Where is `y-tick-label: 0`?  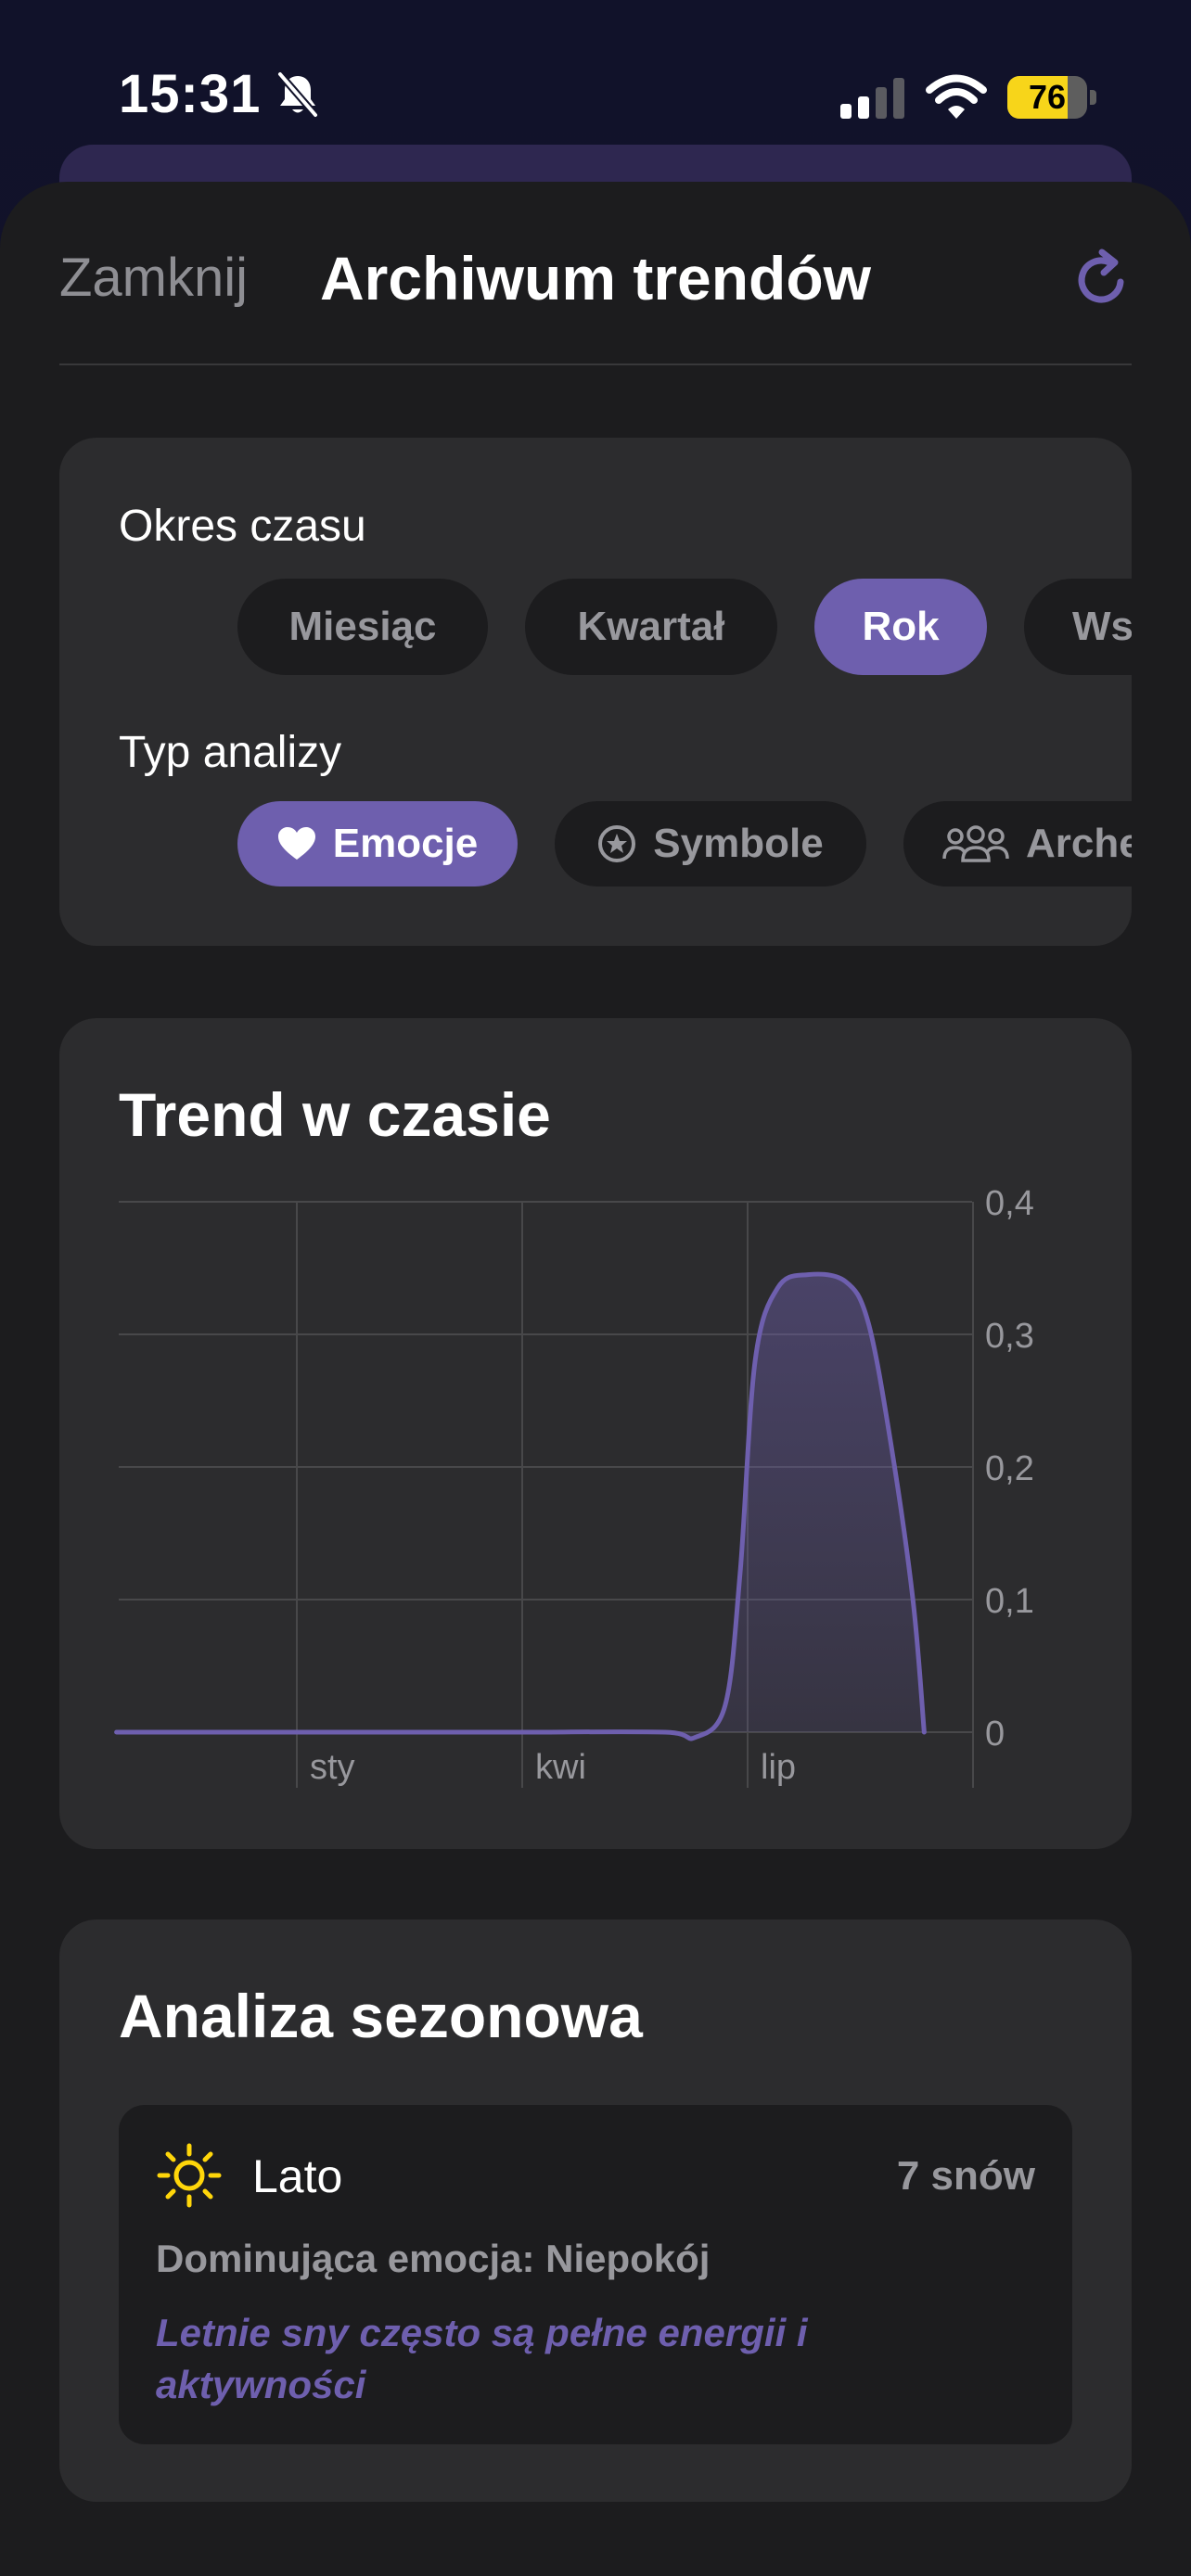 y-tick-label: 0 is located at coordinates (995, 1734).